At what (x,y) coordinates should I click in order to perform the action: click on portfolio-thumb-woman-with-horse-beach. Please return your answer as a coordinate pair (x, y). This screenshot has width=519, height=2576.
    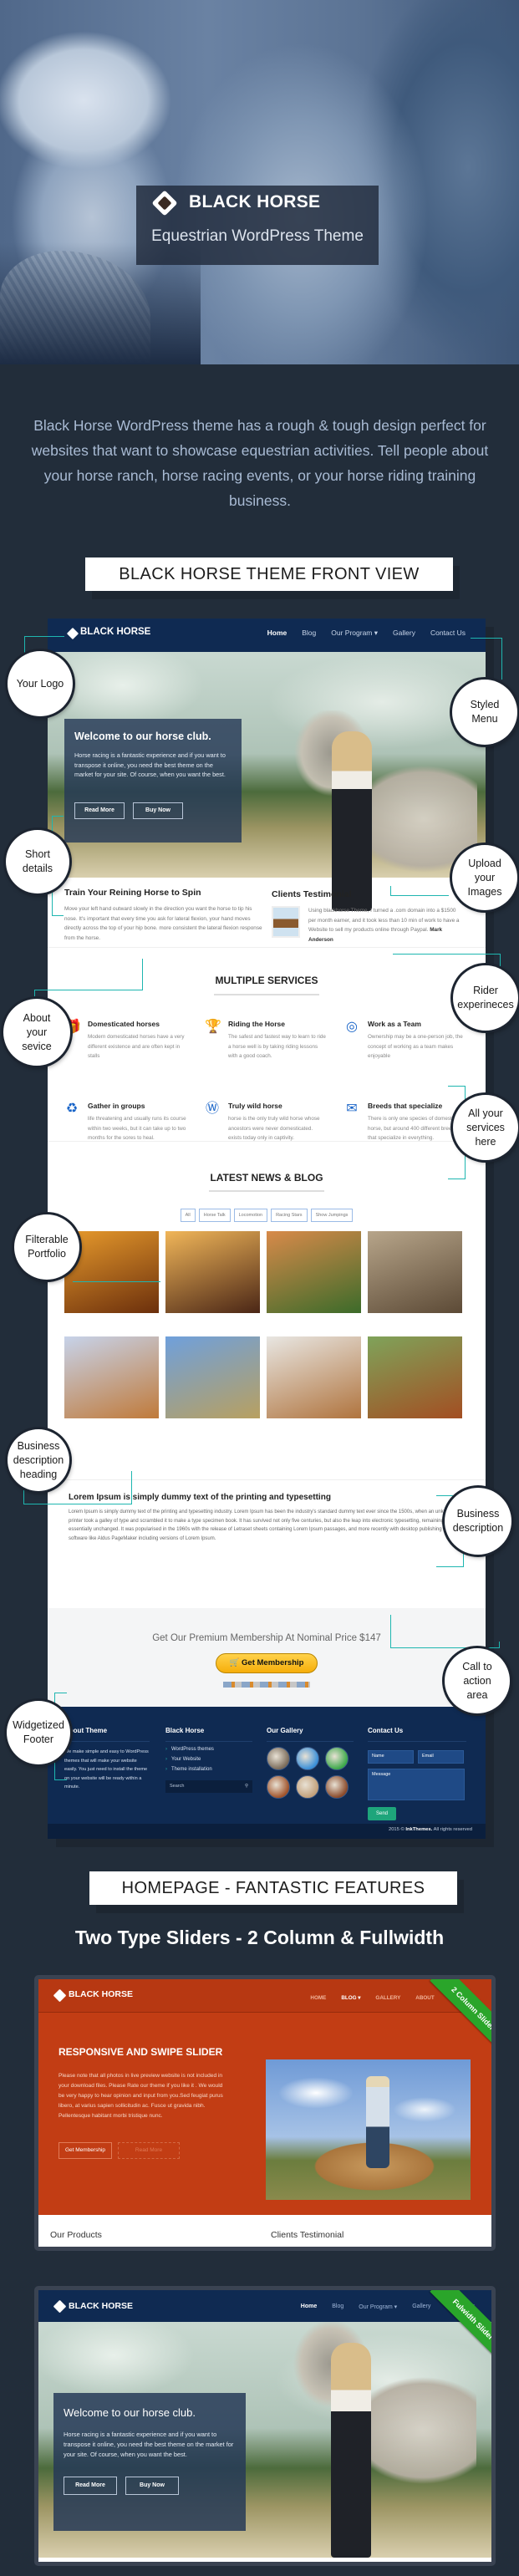
    Looking at the image, I should click on (212, 1272).